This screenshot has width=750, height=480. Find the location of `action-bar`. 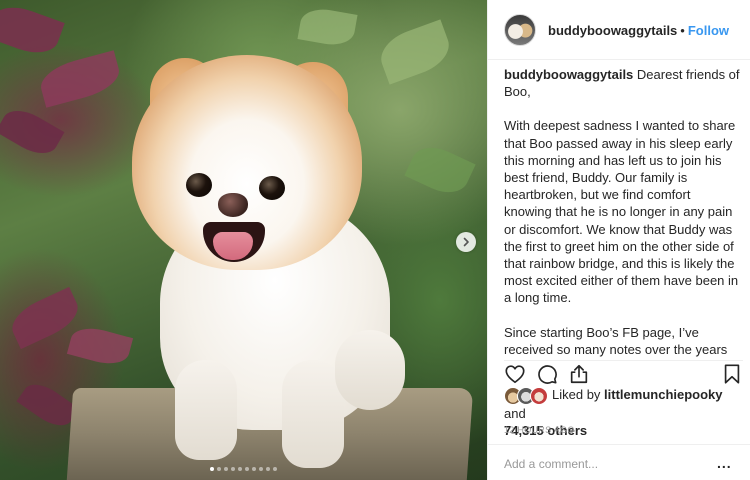

action-bar is located at coordinates (623, 373).